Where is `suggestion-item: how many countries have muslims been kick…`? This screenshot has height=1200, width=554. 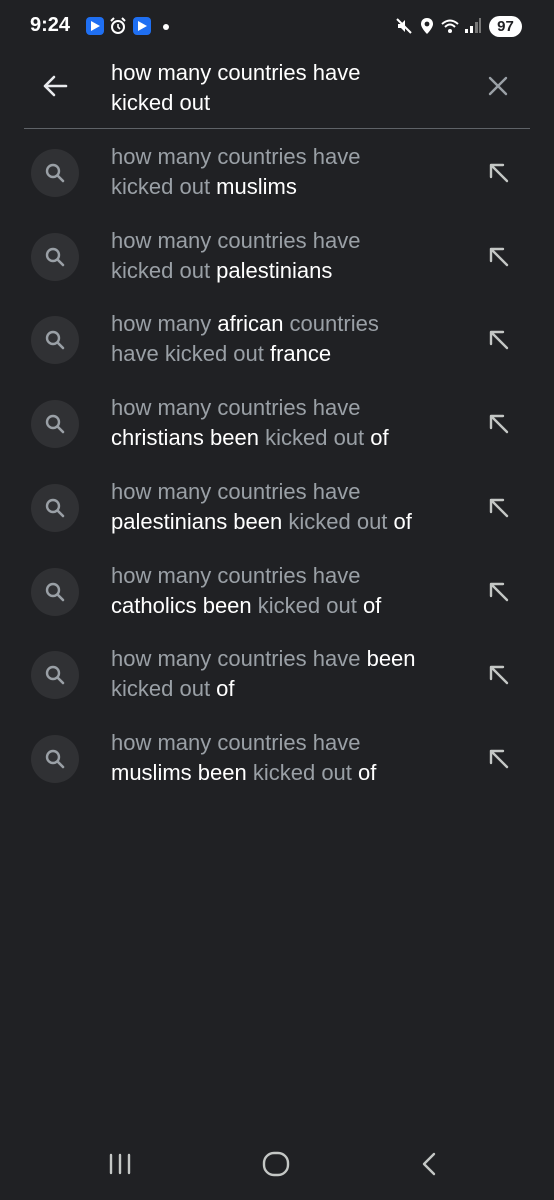
suggestion-item: how many countries have muslims been kick… is located at coordinates (277, 758).